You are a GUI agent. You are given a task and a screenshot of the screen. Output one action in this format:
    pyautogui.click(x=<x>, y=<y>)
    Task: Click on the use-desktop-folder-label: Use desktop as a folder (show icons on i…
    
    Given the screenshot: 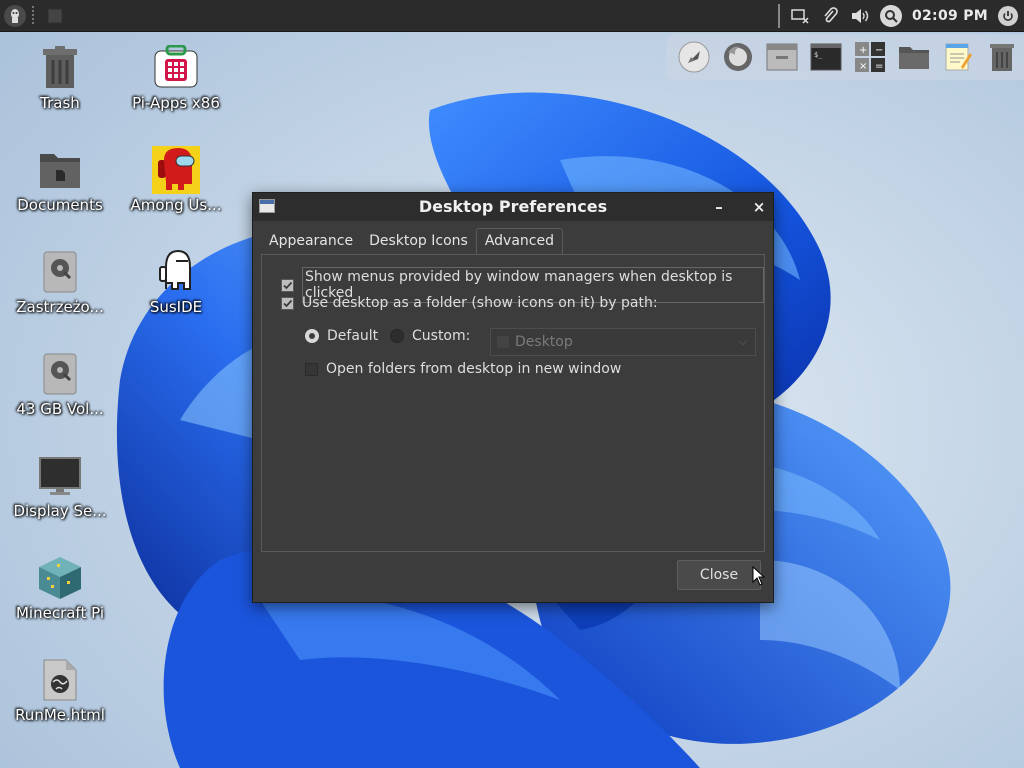 What is the action you would take?
    pyautogui.click(x=480, y=303)
    